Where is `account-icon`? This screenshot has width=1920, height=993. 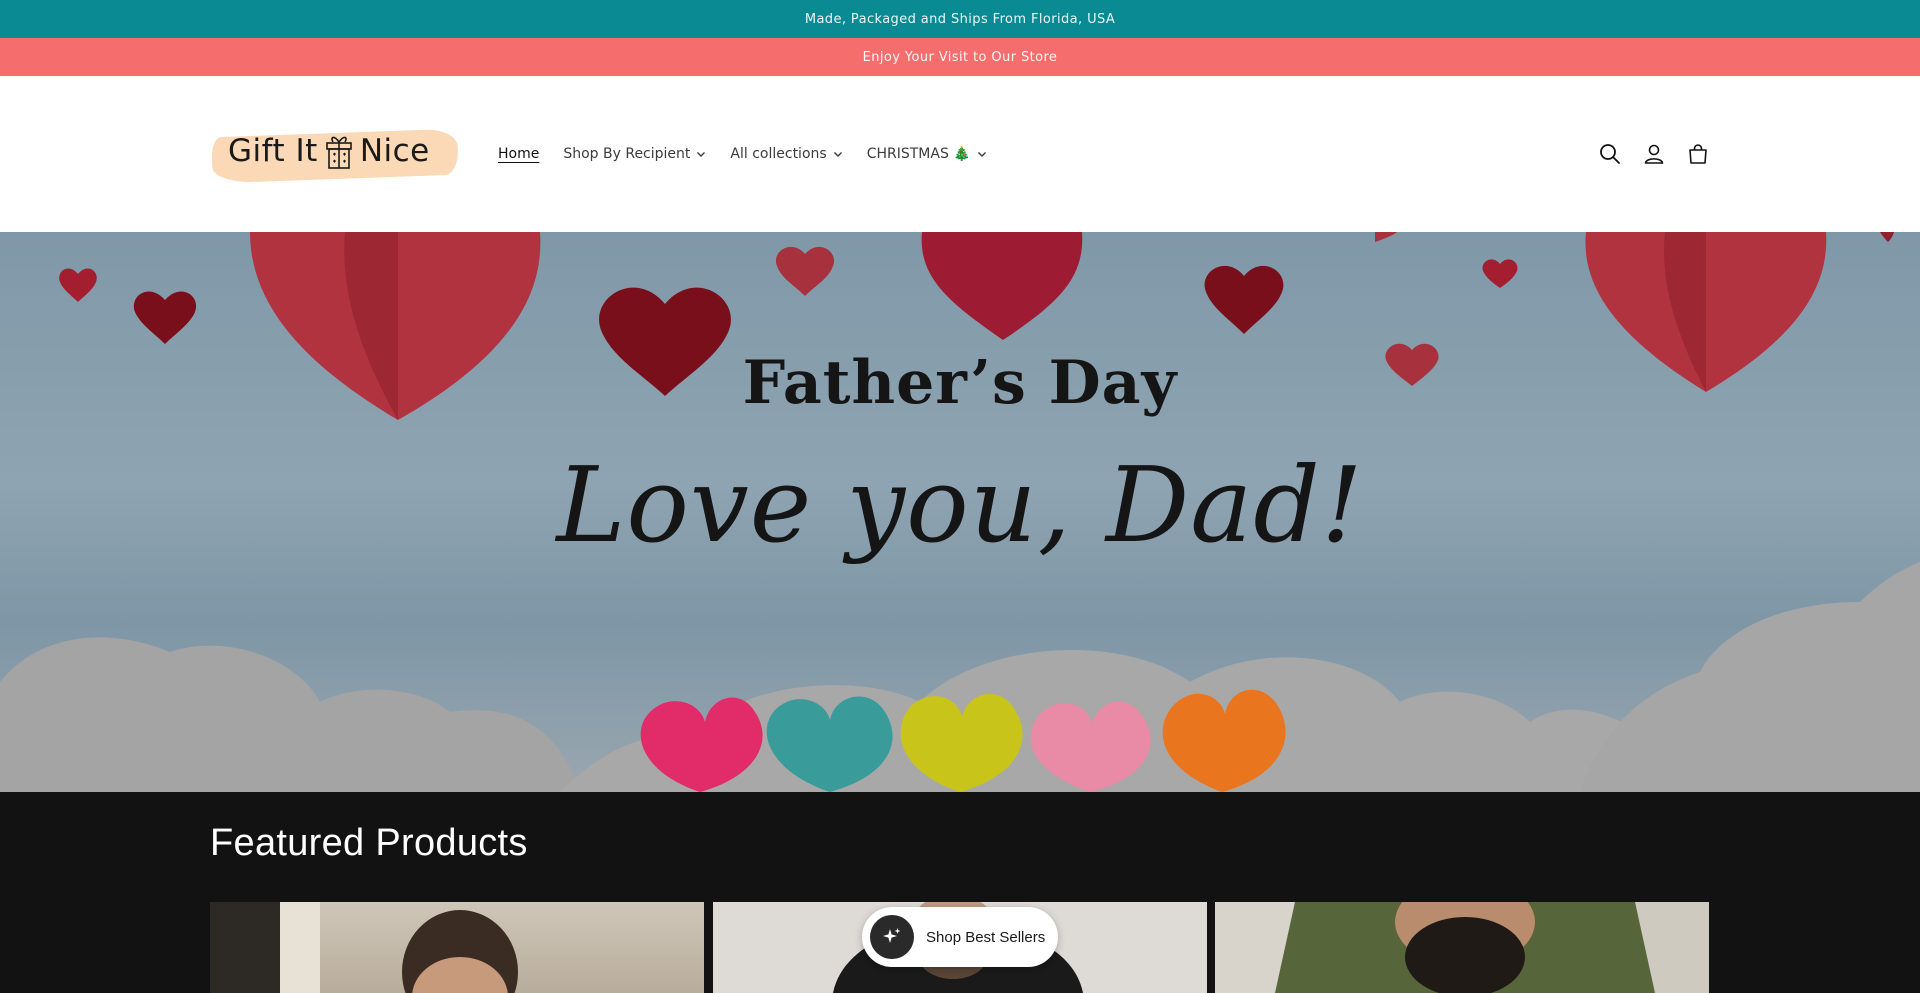 account-icon is located at coordinates (1654, 154).